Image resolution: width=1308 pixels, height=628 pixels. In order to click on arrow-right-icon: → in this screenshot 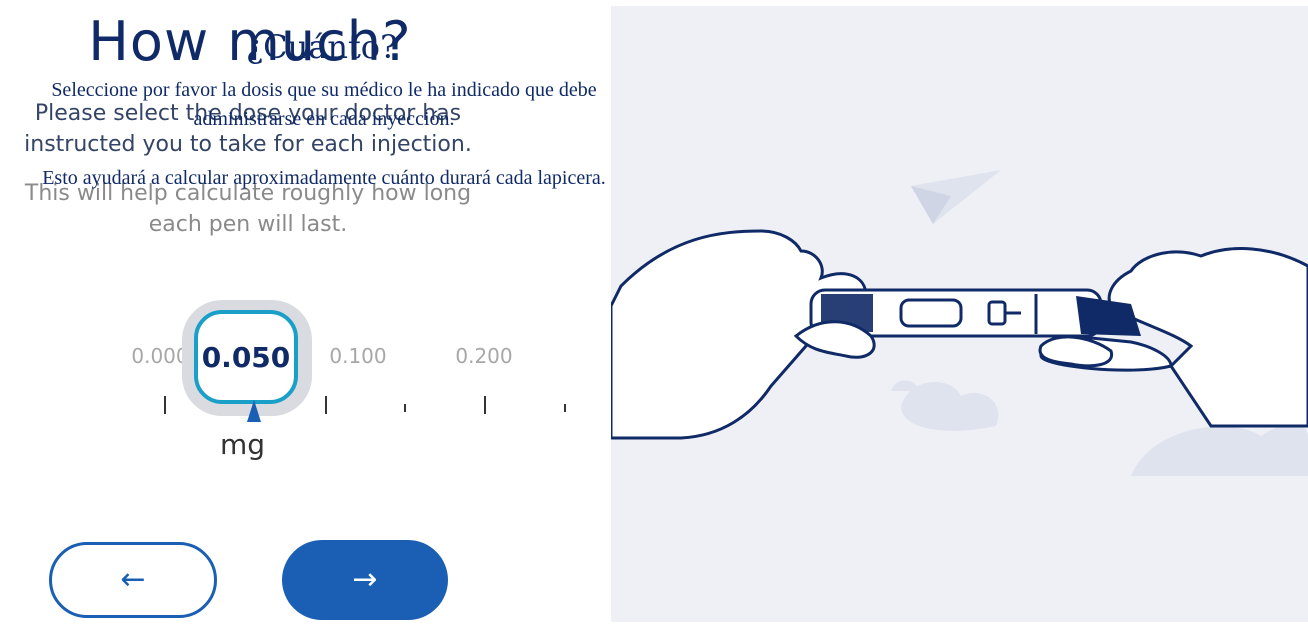, I will do `click(365, 579)`.